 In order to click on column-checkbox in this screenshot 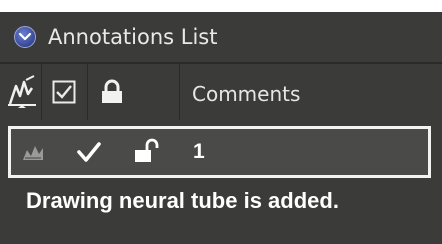, I will do `click(65, 92)`.